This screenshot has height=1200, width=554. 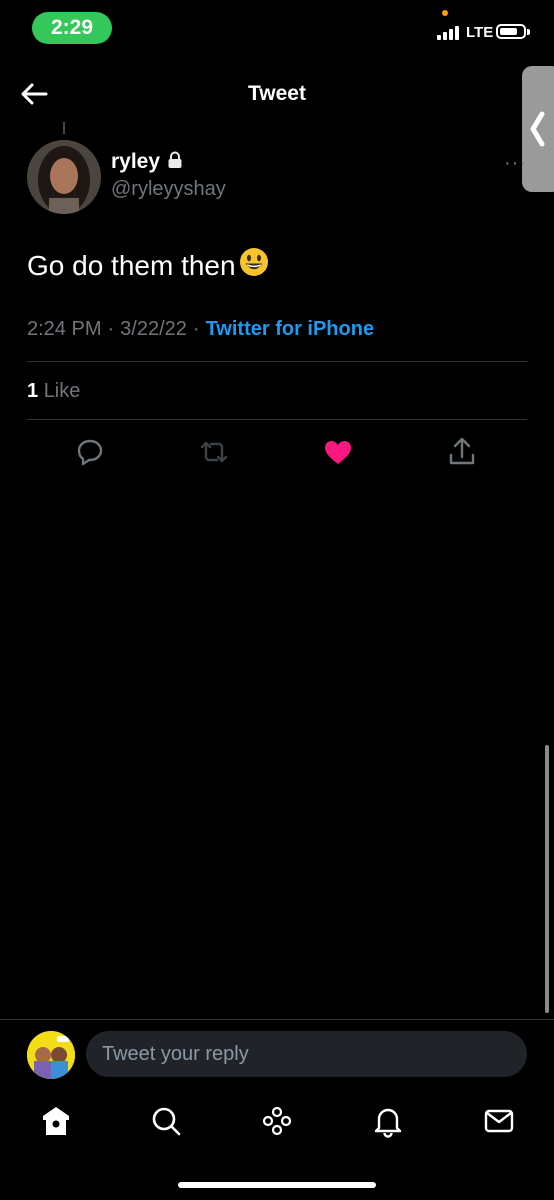 I want to click on share-icon, so click(x=462, y=452).